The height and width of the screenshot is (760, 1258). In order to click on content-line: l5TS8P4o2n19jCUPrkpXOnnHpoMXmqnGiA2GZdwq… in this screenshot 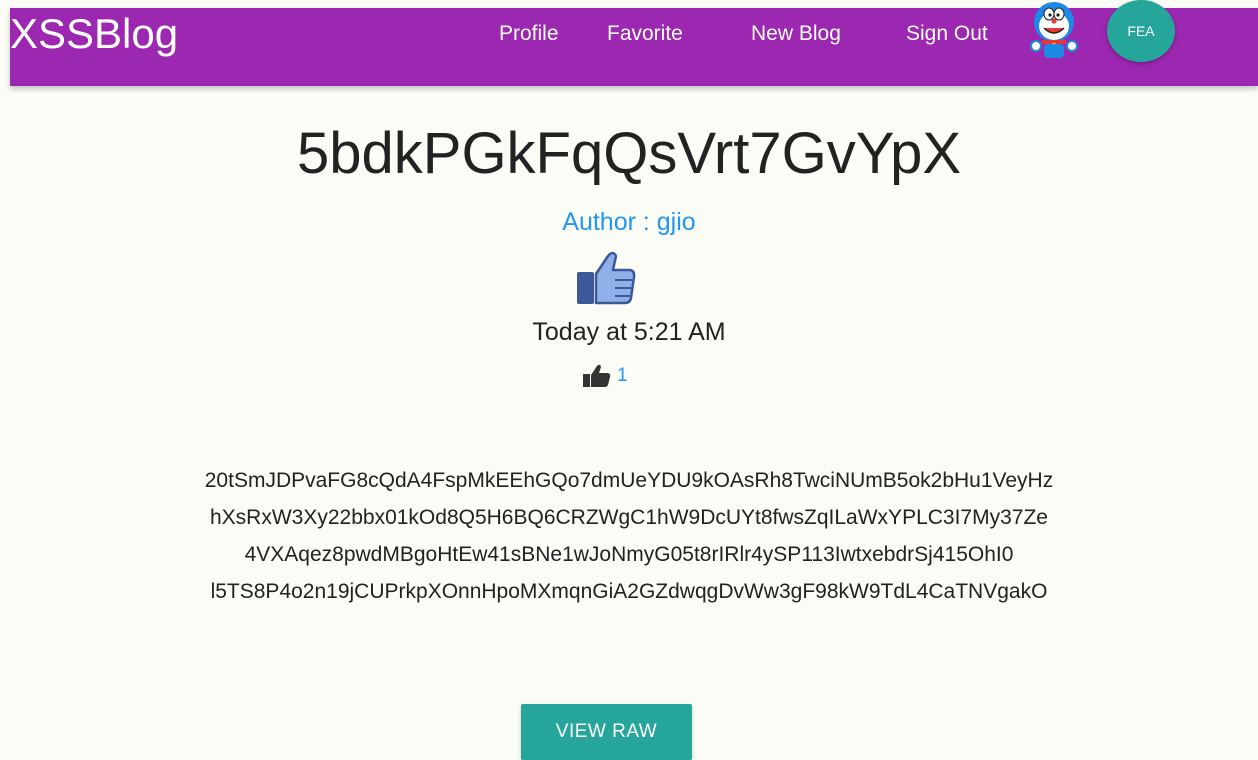, I will do `click(629, 591)`.